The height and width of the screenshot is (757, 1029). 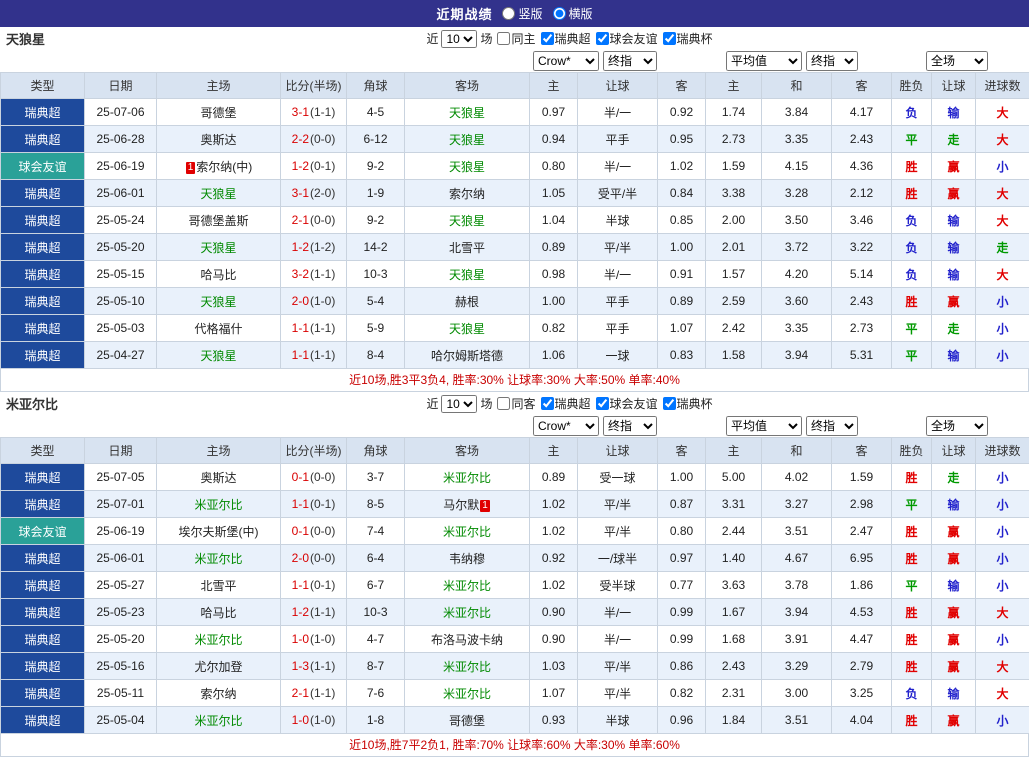 I want to click on asian-odds-source-select: Crow*, so click(x=566, y=61).